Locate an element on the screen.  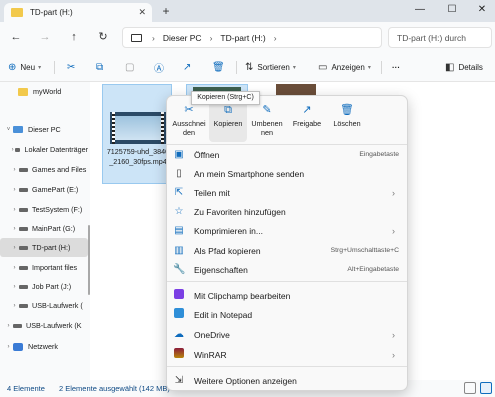
maximize-button: ☐ is located at coordinates (452, 11).